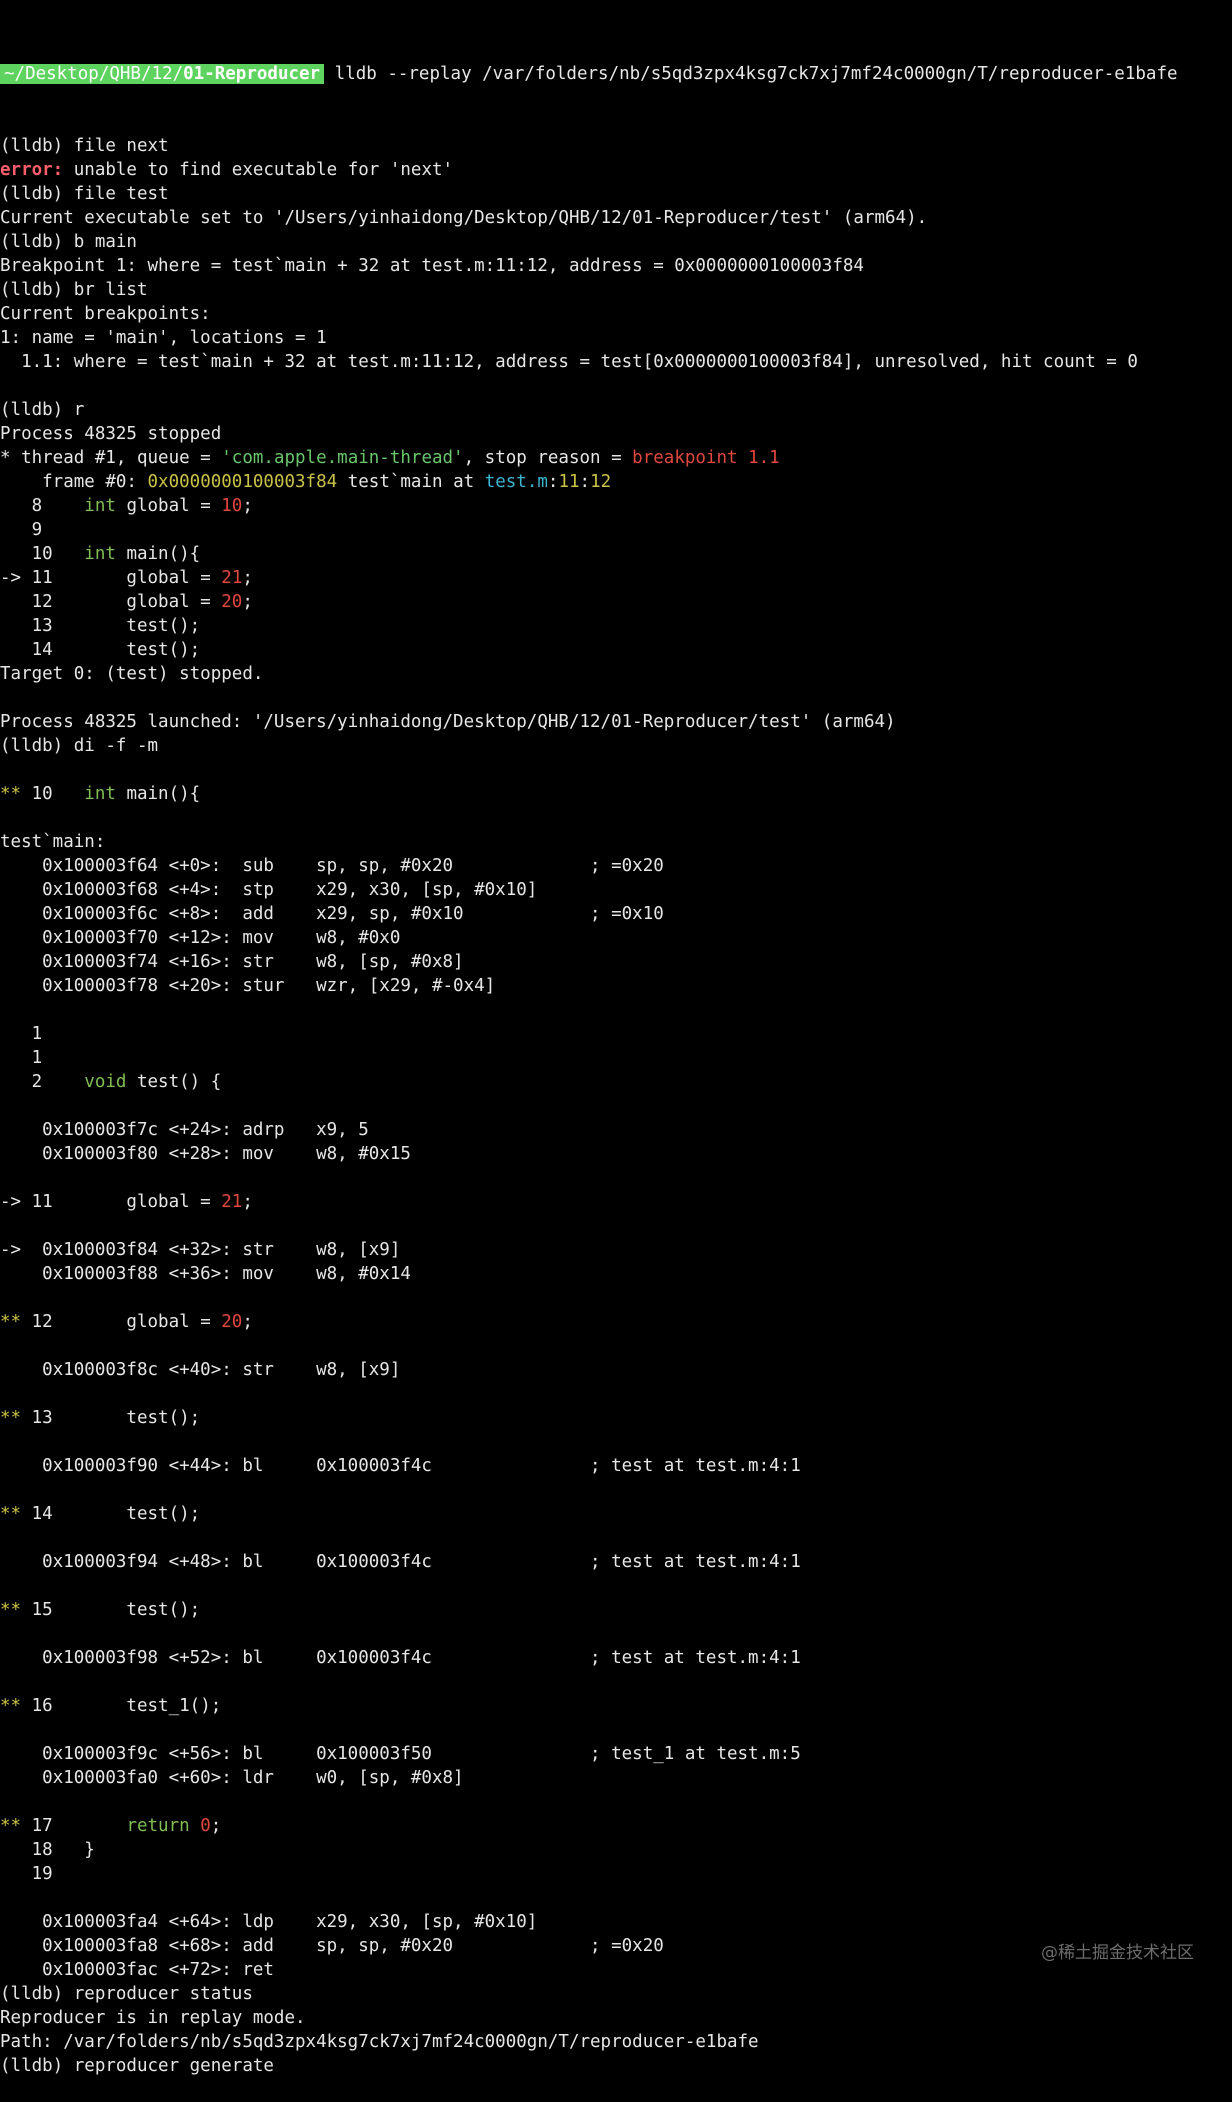 The image size is (1232, 2102). Describe the element at coordinates (32, 170) in the screenshot. I see `terminal-text-segment: error:` at that location.